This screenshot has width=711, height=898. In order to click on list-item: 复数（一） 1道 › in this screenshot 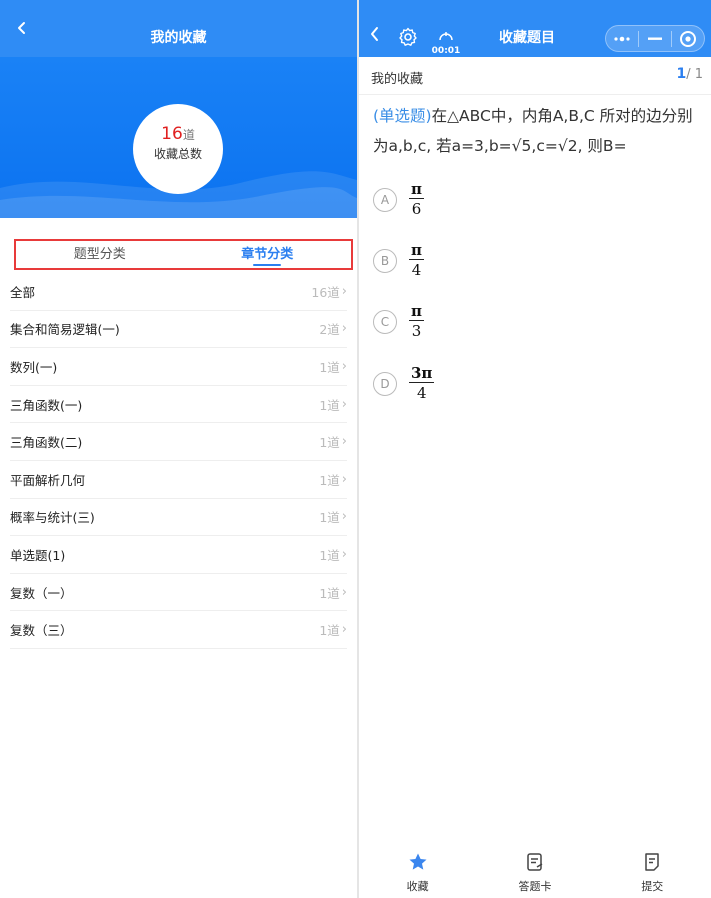, I will do `click(178, 593)`.